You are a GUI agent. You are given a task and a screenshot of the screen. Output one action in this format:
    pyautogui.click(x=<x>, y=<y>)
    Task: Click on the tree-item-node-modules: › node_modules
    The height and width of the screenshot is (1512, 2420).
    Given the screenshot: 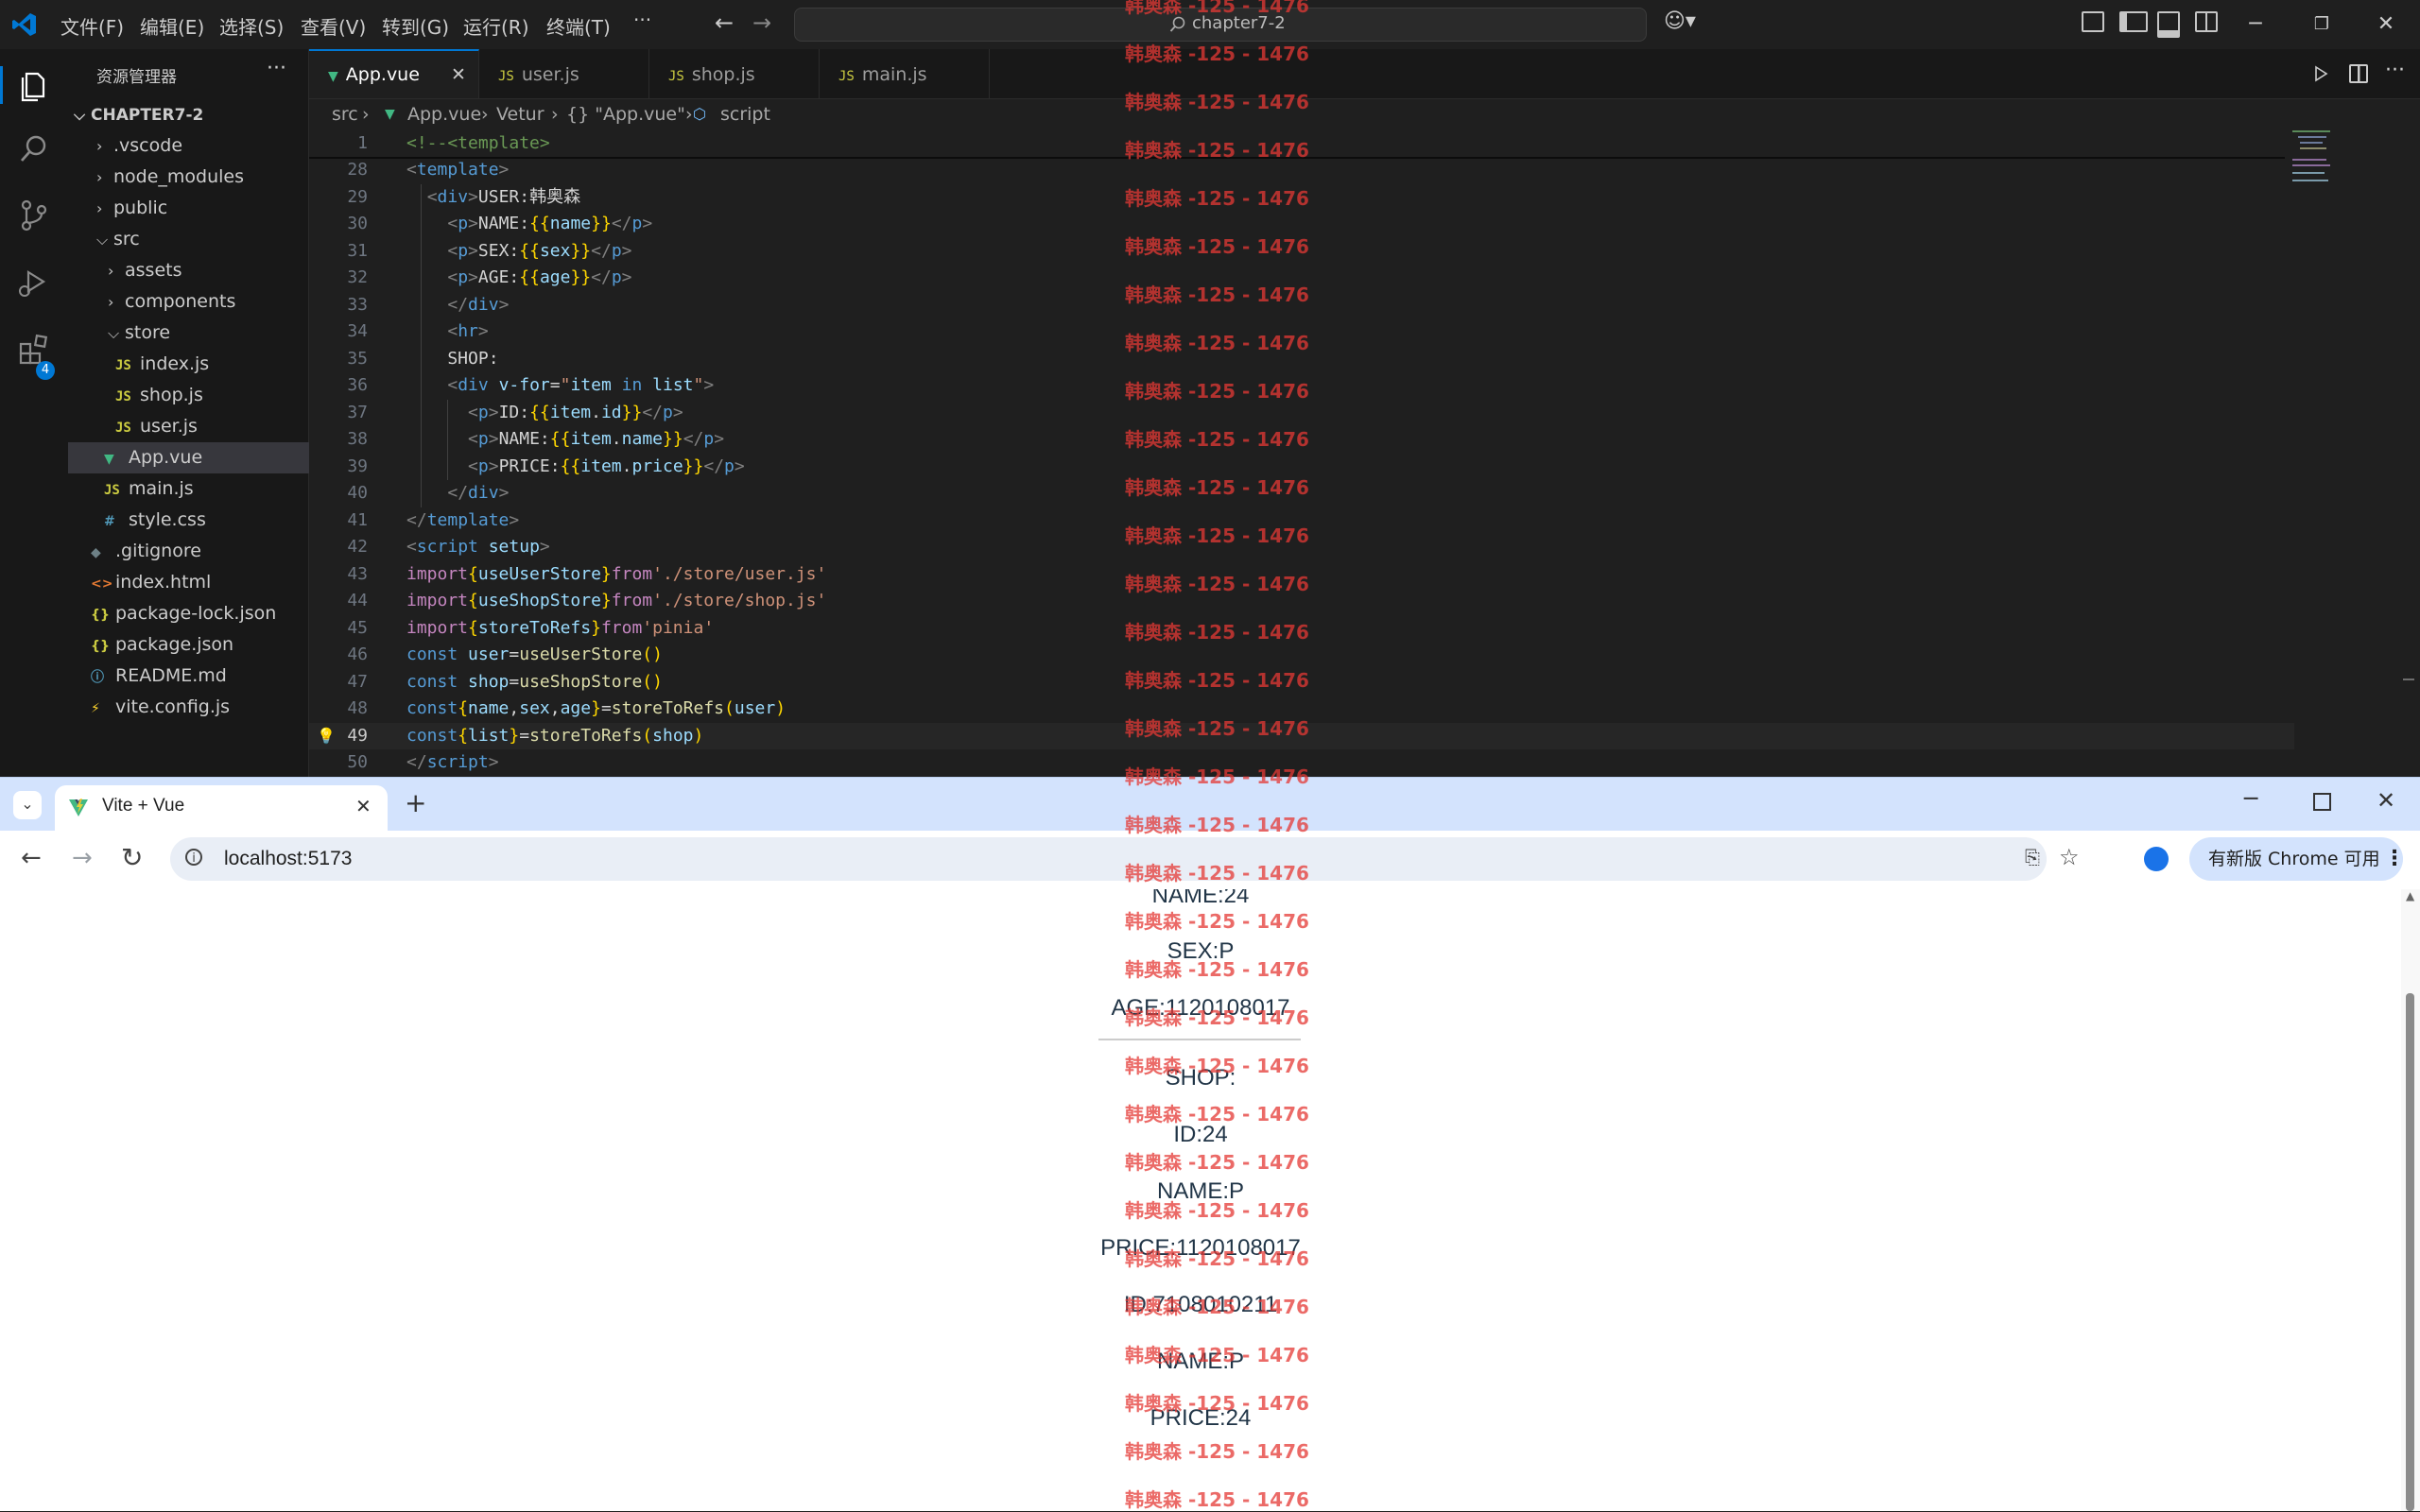 What is the action you would take?
    pyautogui.click(x=202, y=177)
    